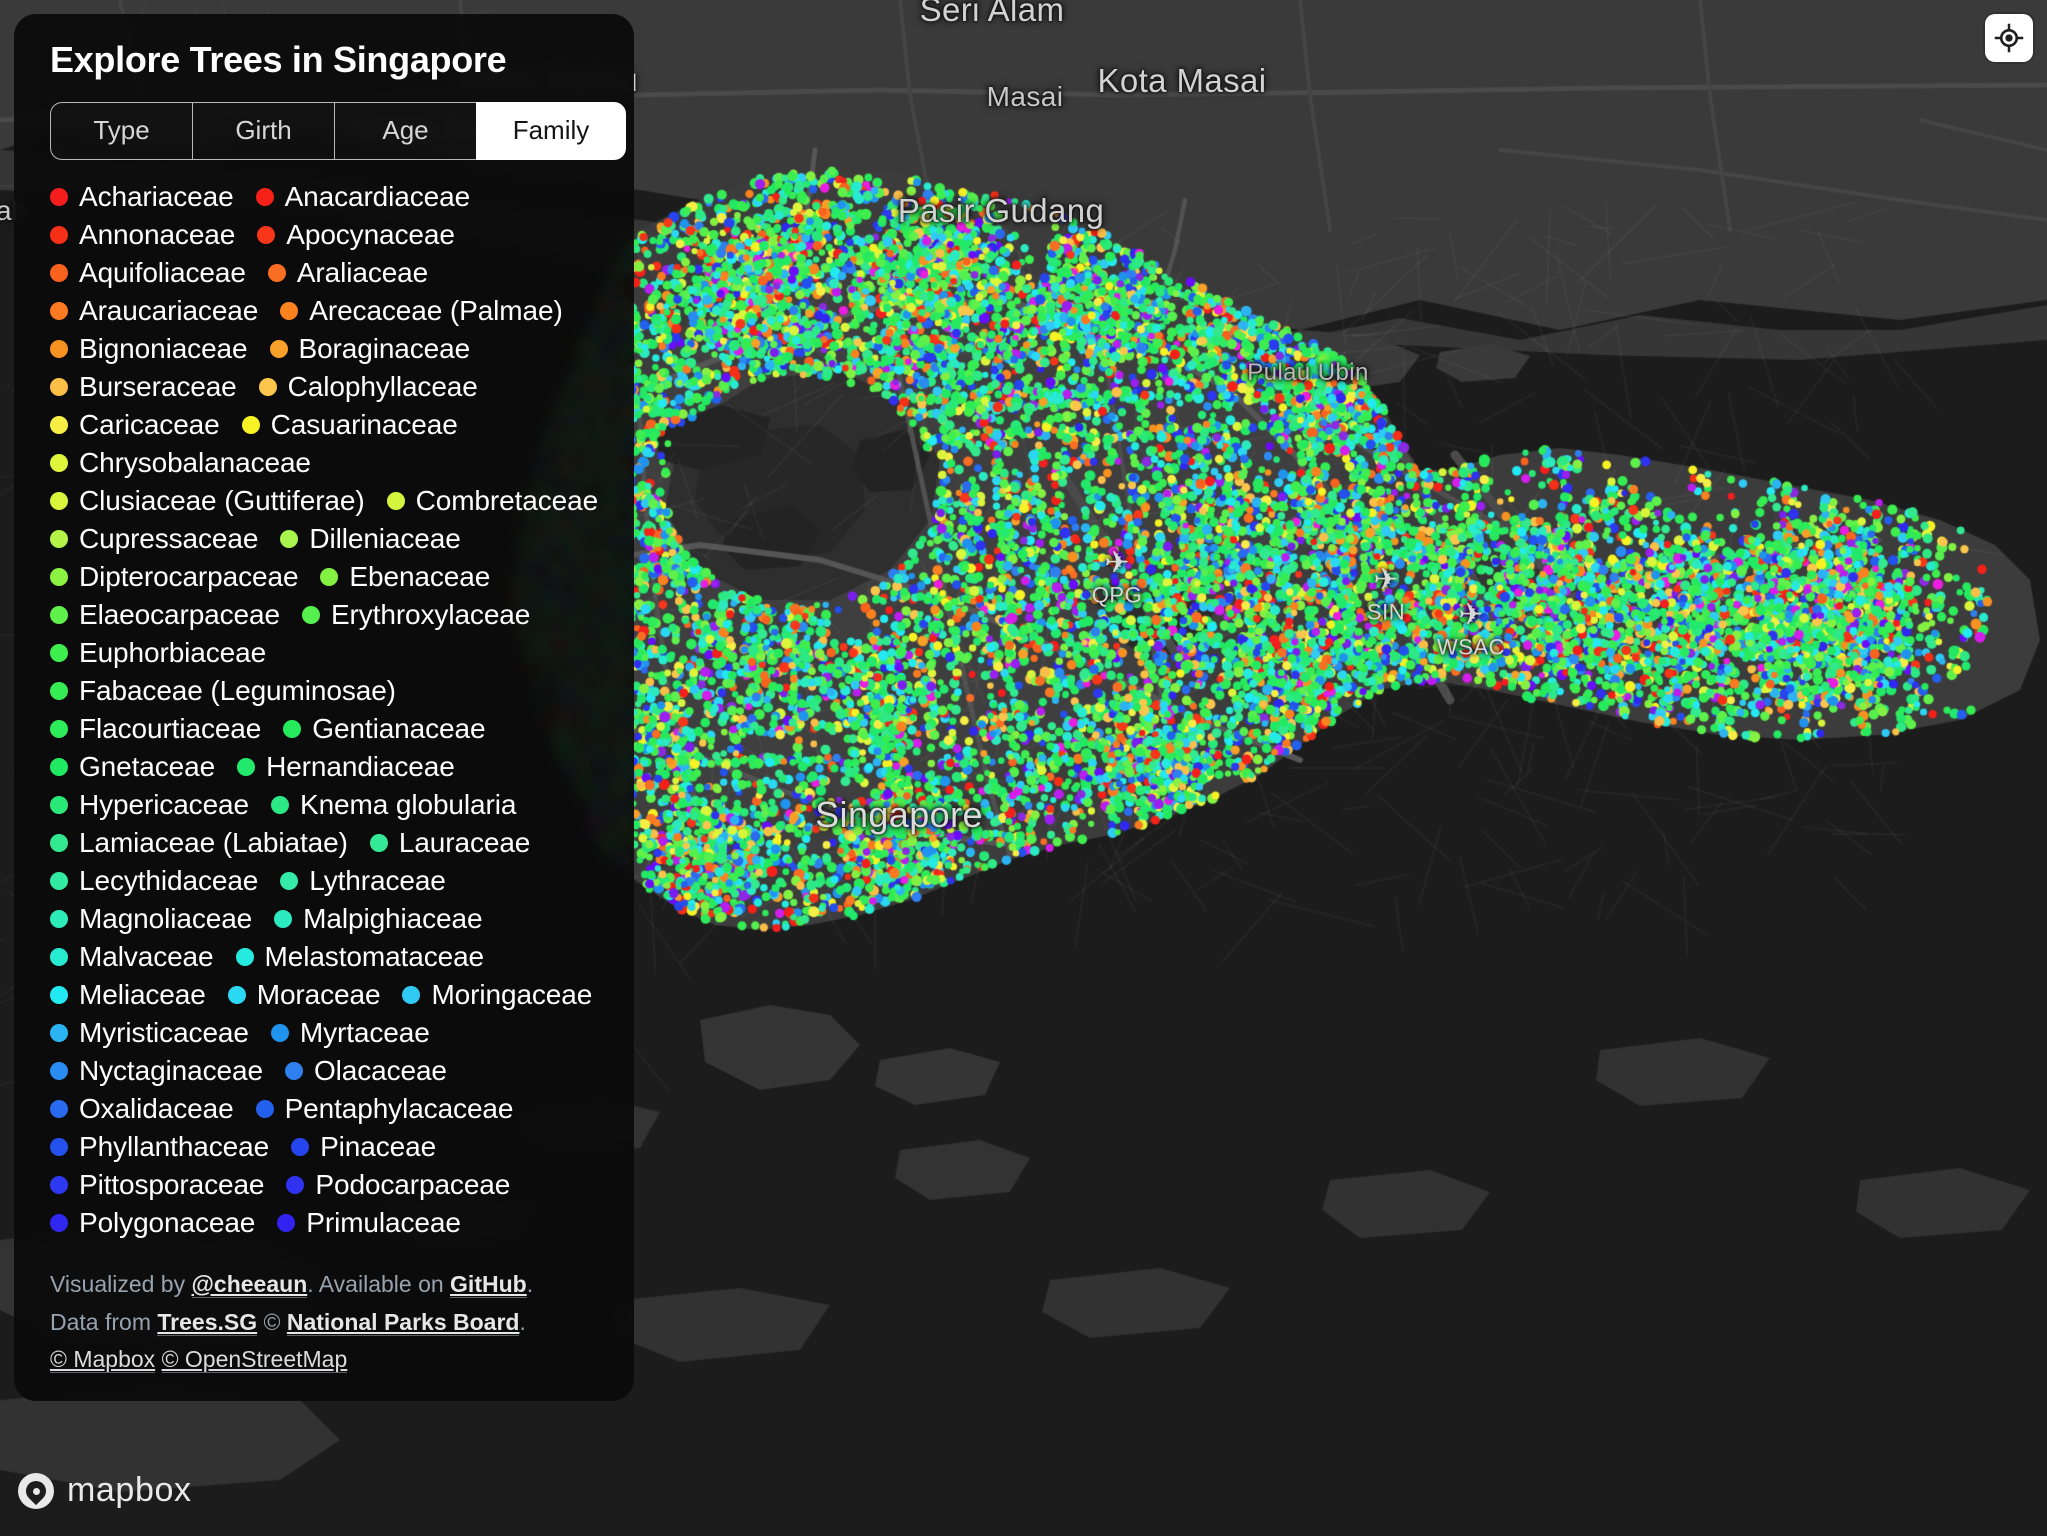 The width and height of the screenshot is (2047, 1536). I want to click on legend-item: Moringaceae, so click(497, 995).